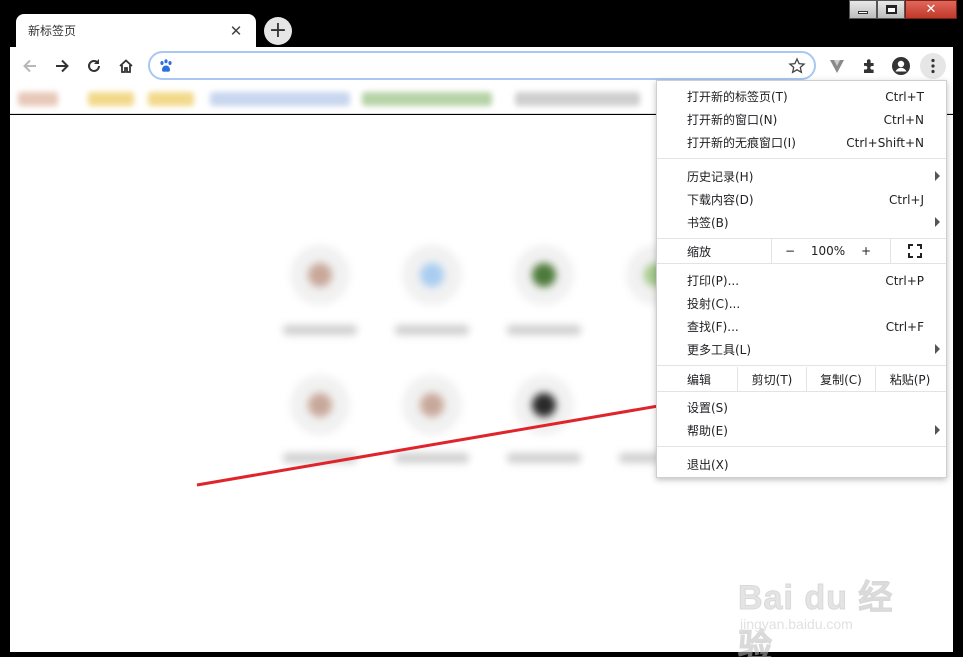 The width and height of the screenshot is (963, 657). Describe the element at coordinates (707, 431) in the screenshot. I see `menu-item-label: 帮助(E)` at that location.